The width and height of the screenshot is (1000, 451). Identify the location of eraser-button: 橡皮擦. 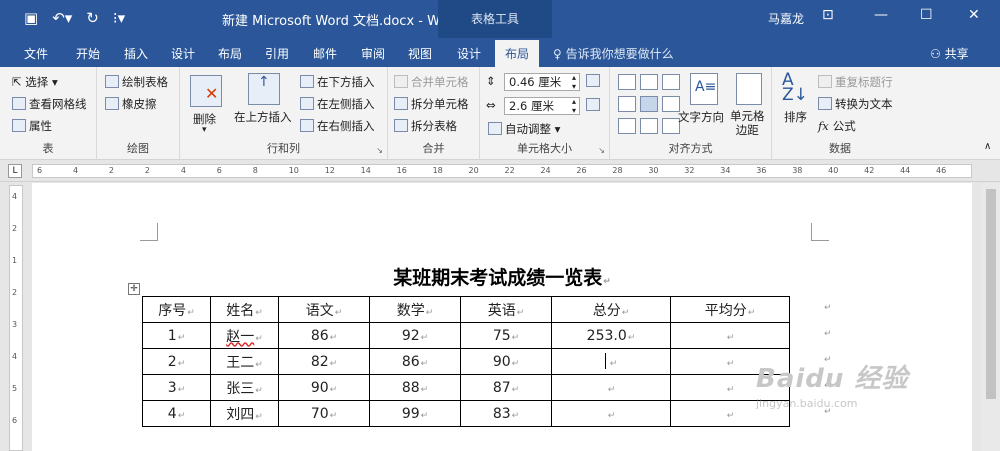
(131, 104).